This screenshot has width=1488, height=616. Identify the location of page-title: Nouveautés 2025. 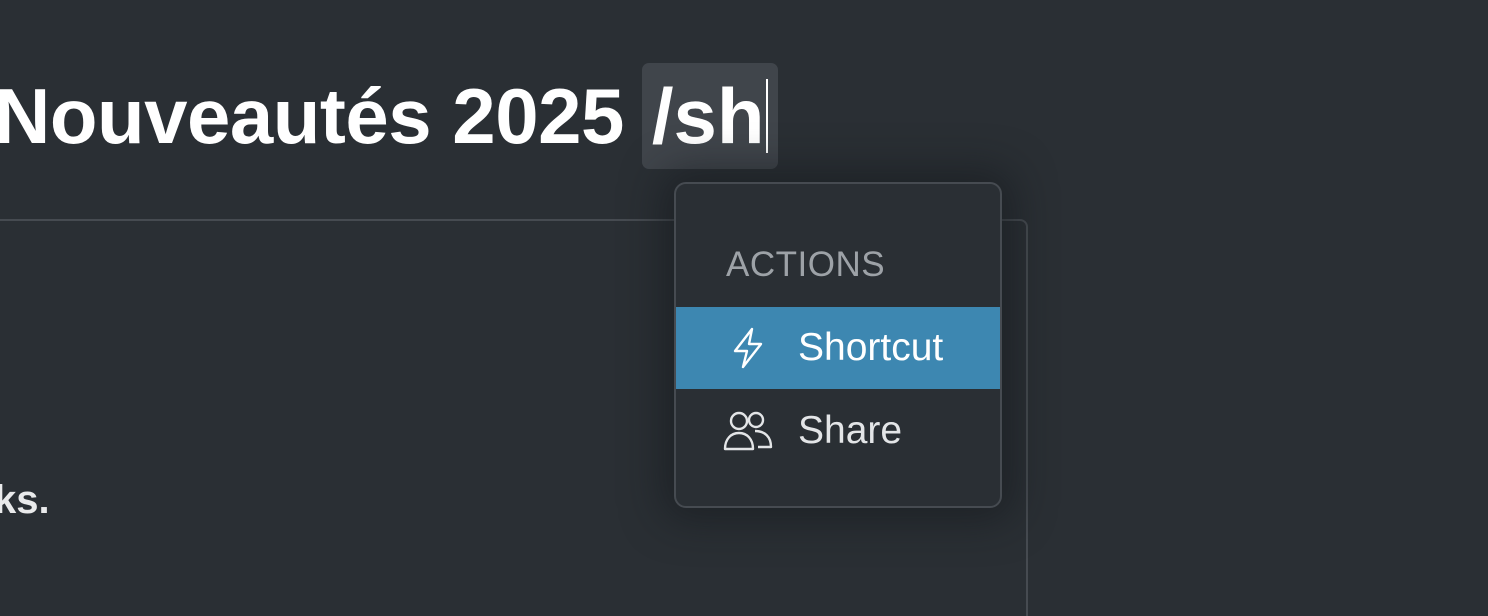
(312, 116).